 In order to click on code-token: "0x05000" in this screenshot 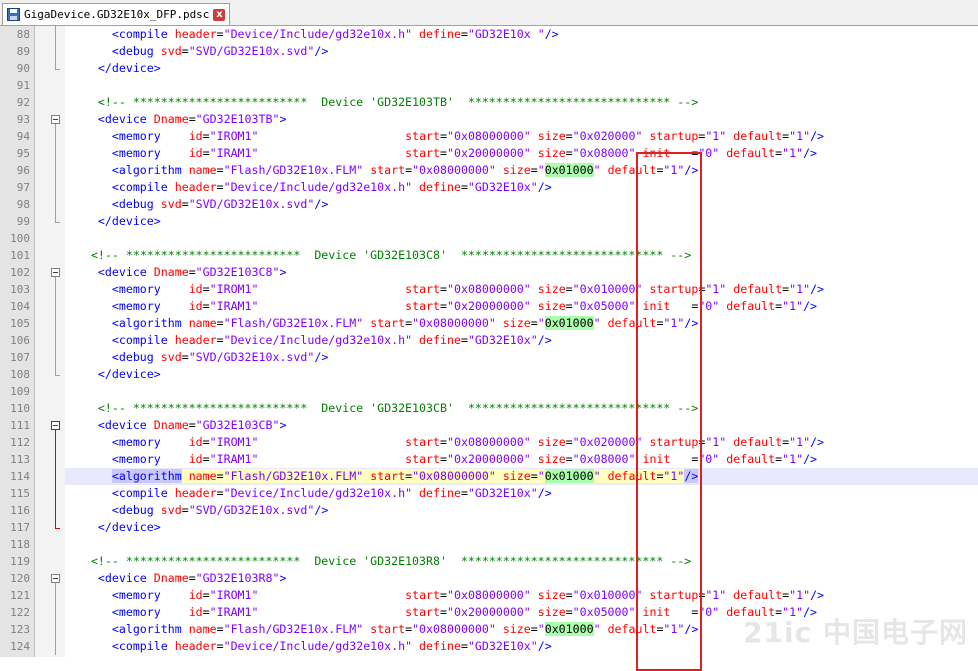, I will do `click(604, 612)`.